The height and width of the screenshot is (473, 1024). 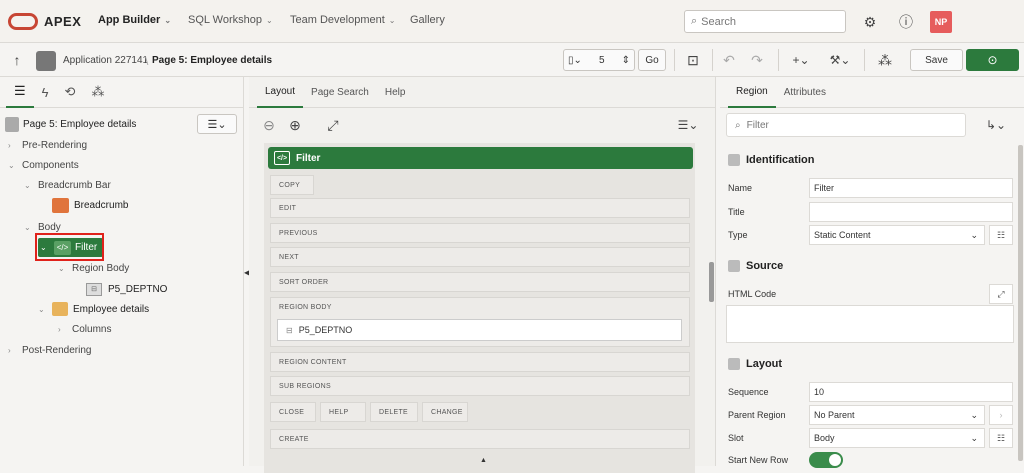 I want to click on property-filter-input: ⌕ Filter, so click(x=846, y=125).